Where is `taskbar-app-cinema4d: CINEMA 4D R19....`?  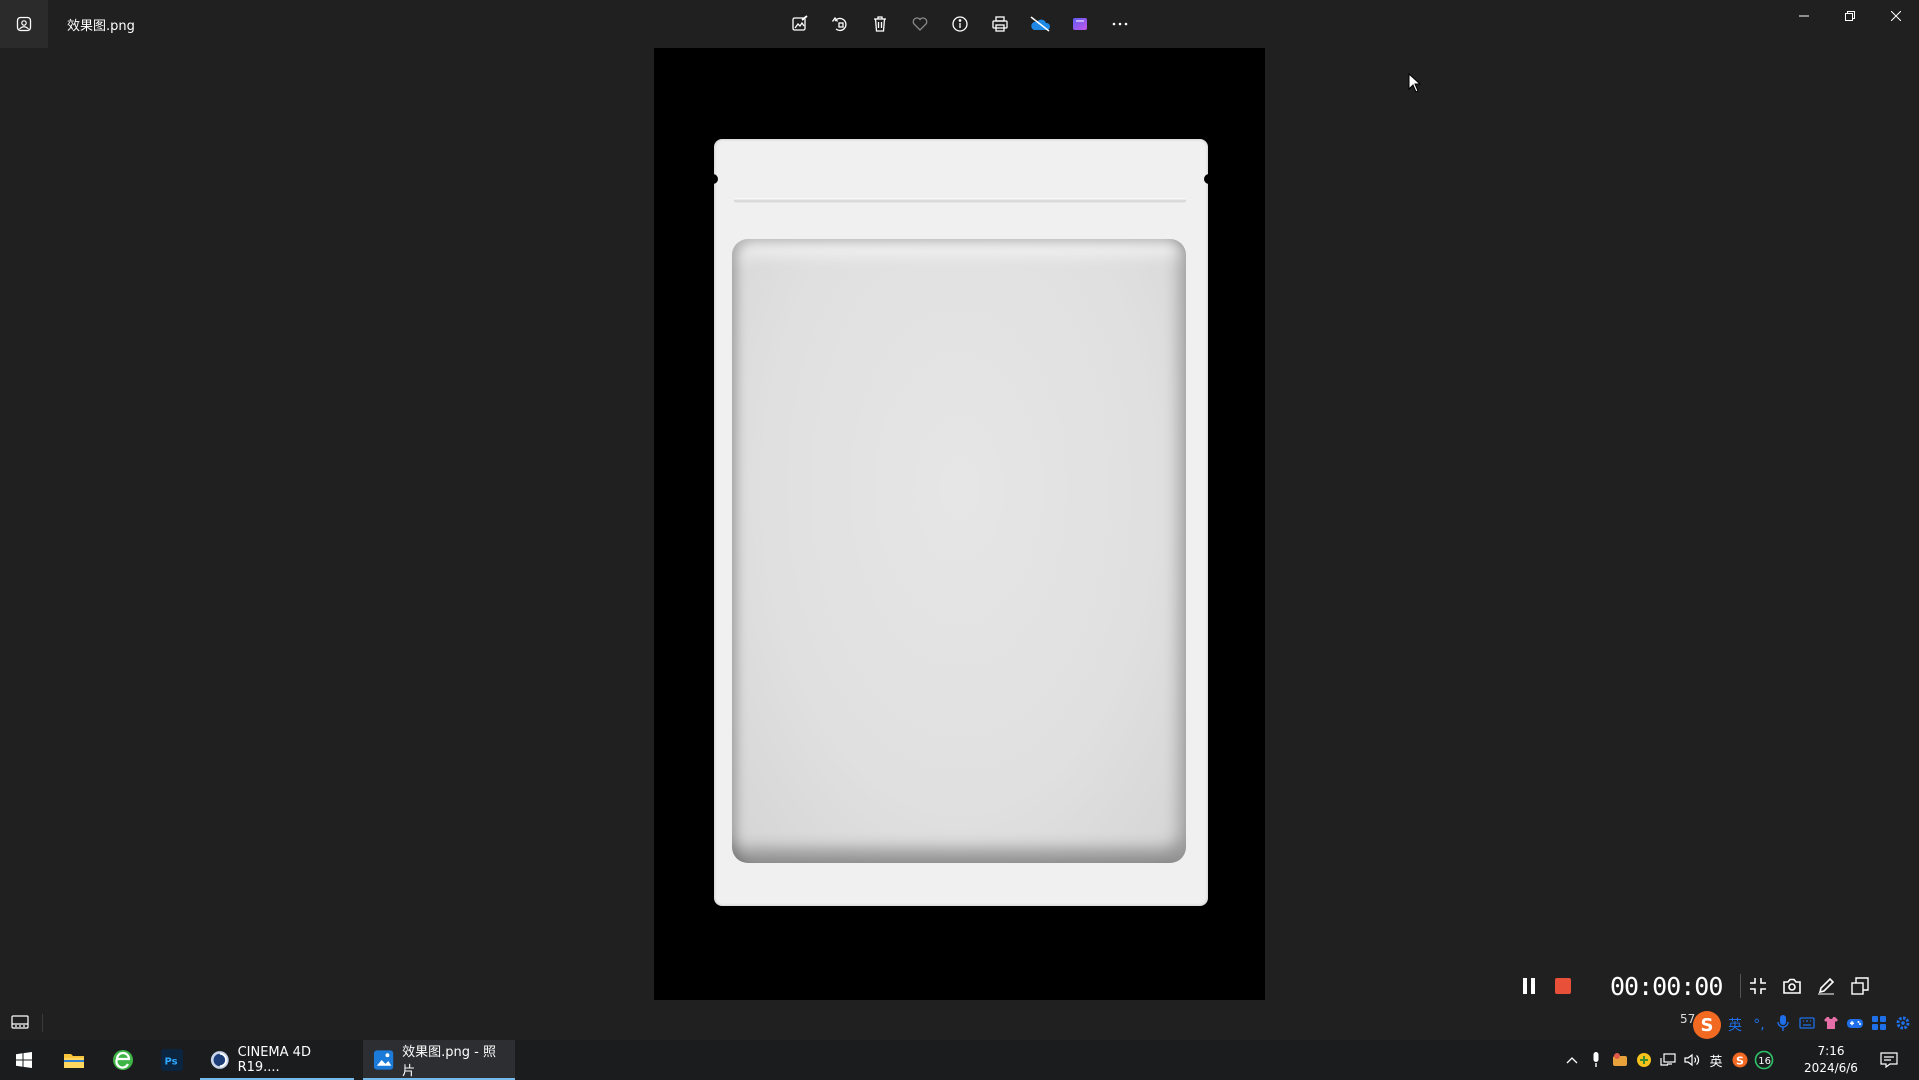
taskbar-app-cinema4d: CINEMA 4D R19.... is located at coordinates (277, 1060).